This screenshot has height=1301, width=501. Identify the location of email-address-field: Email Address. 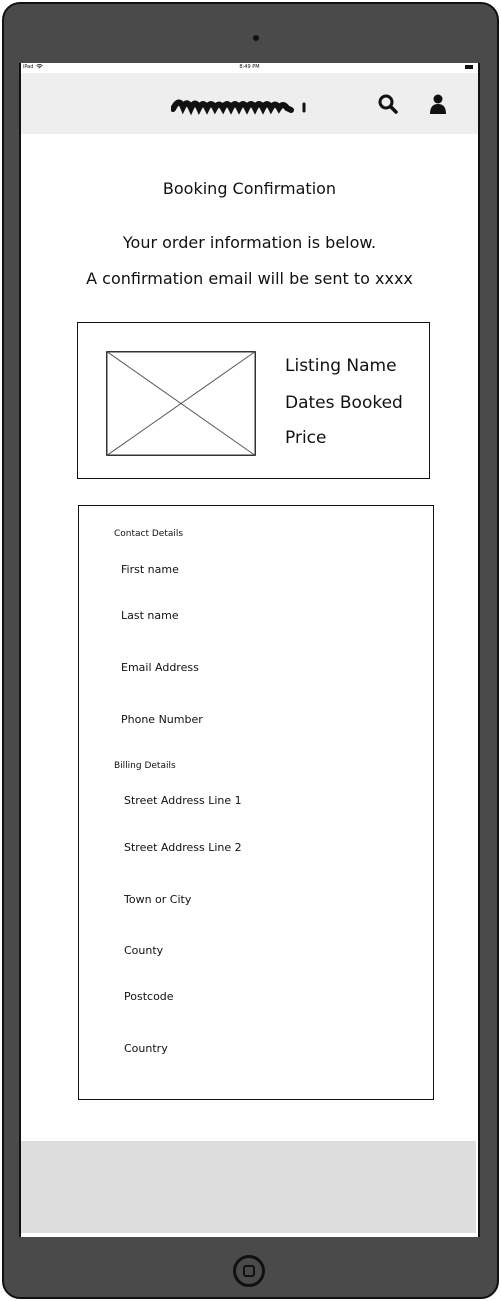
(160, 667).